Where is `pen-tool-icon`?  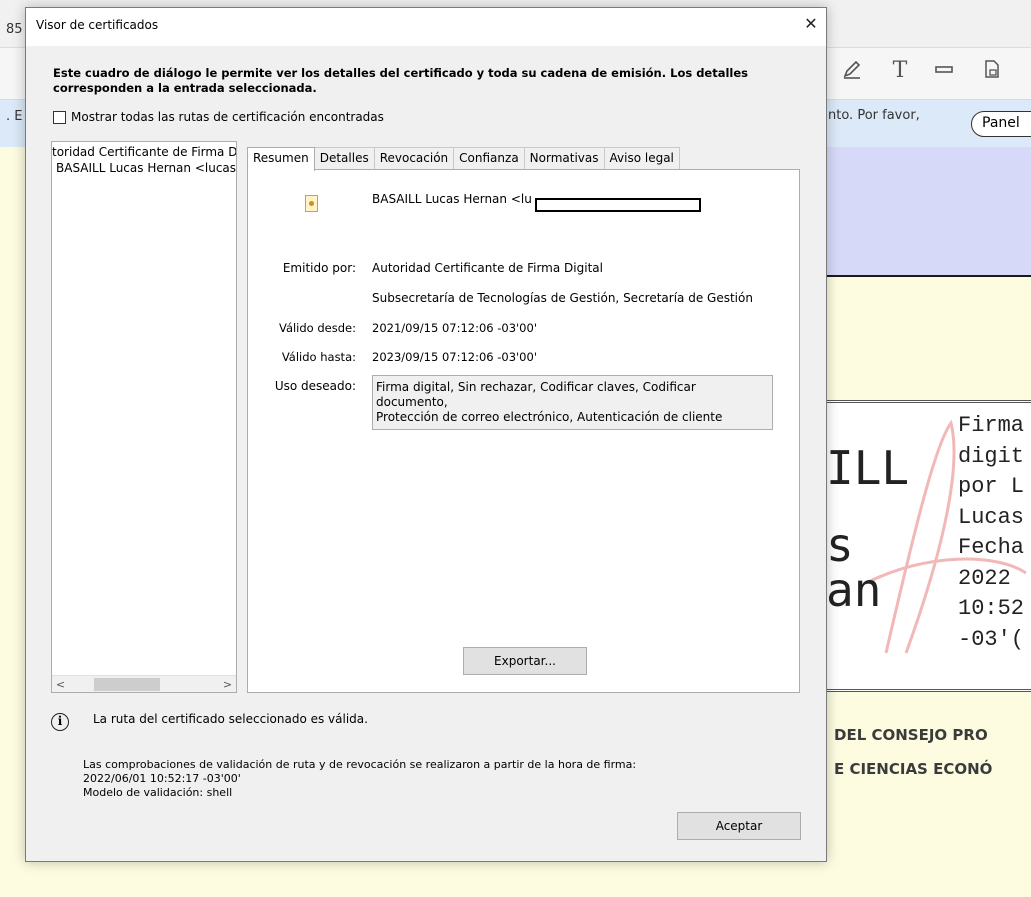
pen-tool-icon is located at coordinates (852, 72).